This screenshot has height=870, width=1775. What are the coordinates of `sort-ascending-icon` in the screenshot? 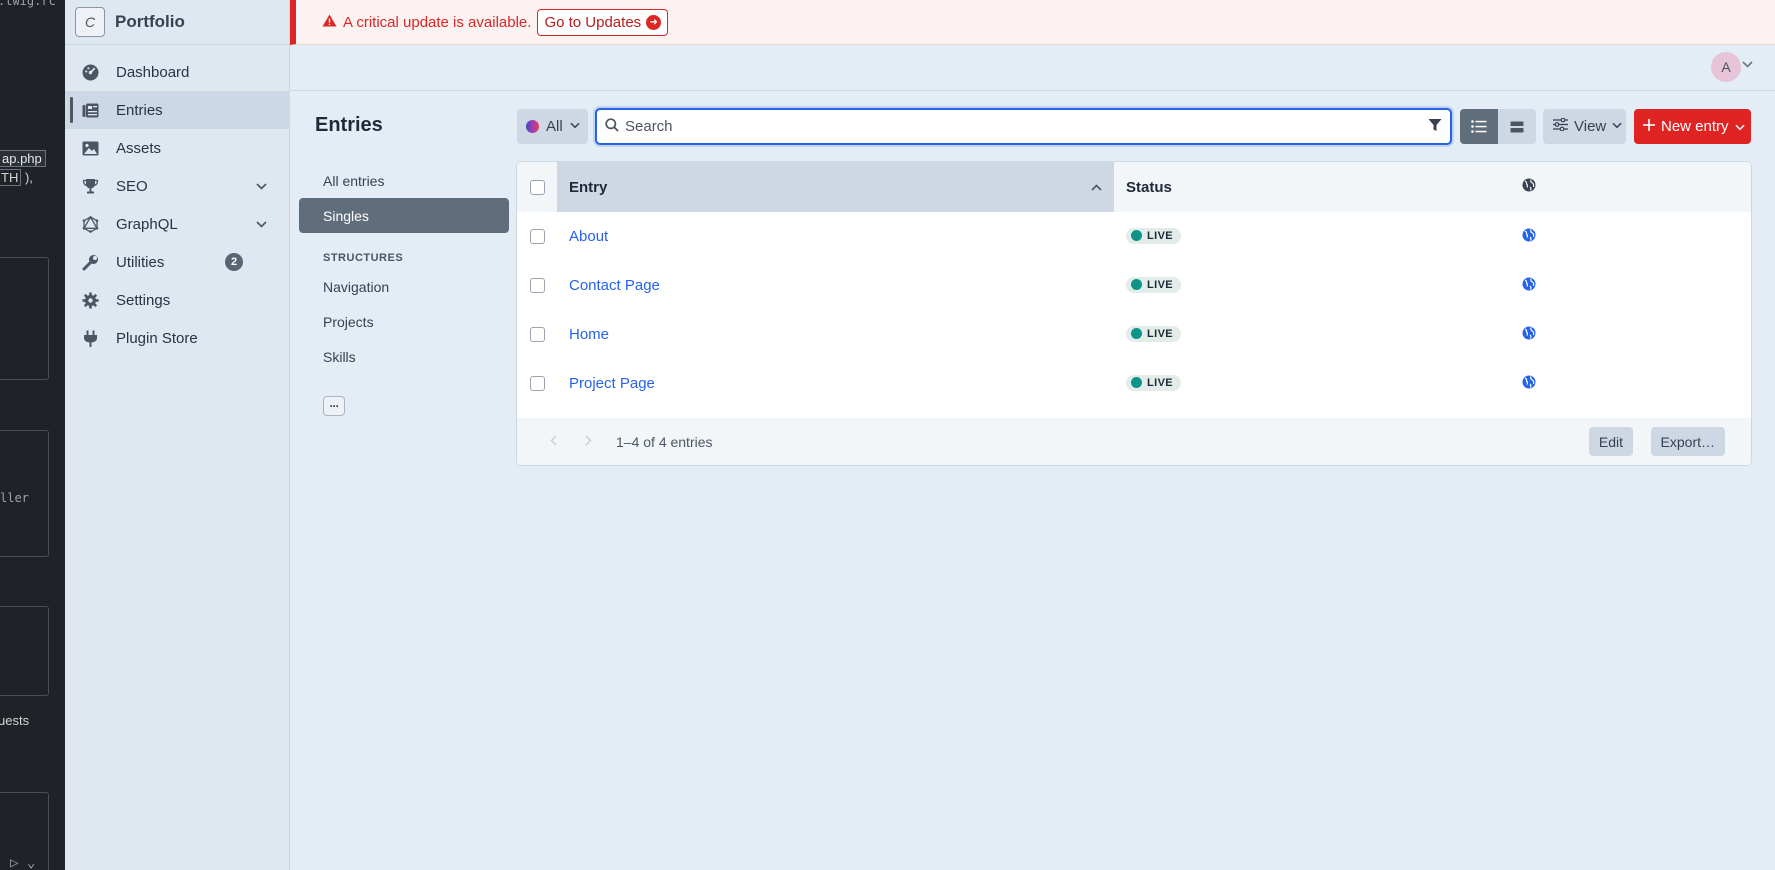 It's located at (1096, 187).